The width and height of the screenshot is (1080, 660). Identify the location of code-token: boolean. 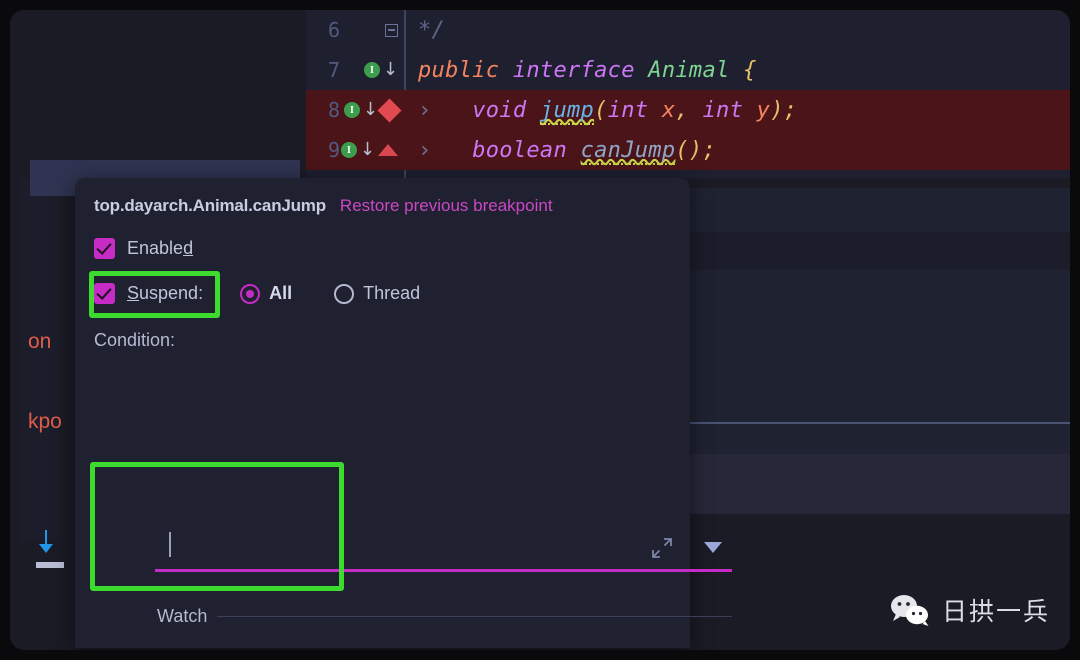
(526, 150).